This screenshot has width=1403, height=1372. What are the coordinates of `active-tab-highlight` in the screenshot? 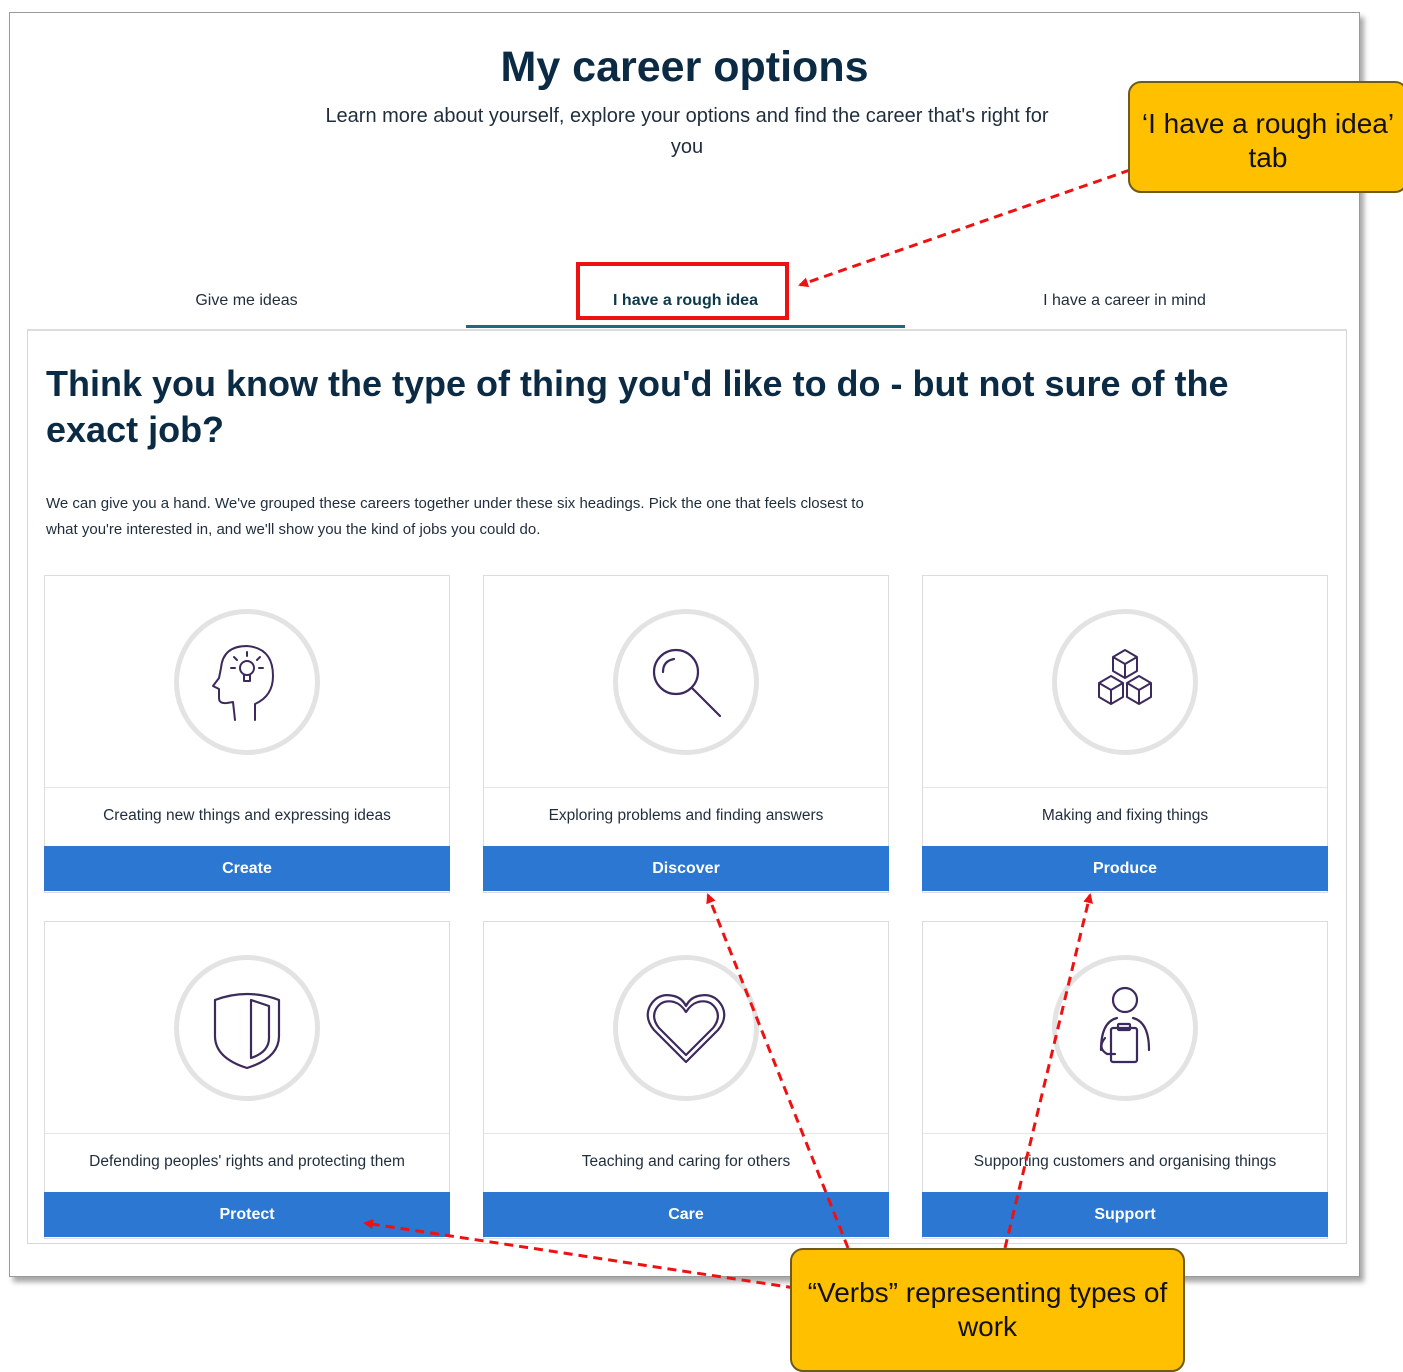 It's located at (682, 291).